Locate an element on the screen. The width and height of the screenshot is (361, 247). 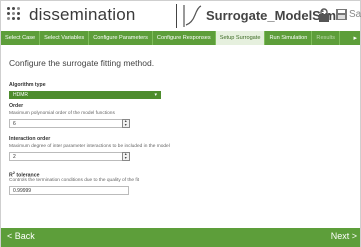
algorithm-type-value: HDMR is located at coordinates (20, 95).